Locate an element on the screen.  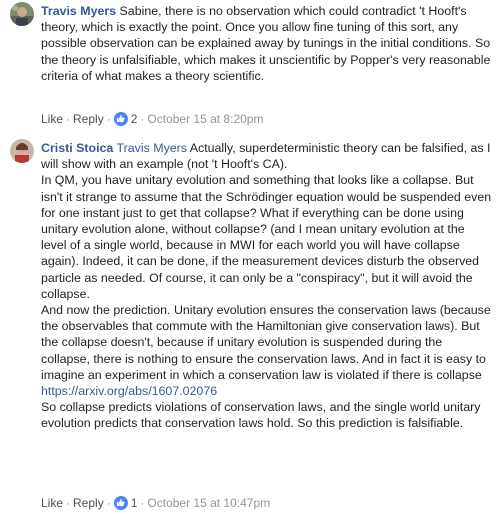
reaction-count: 1 is located at coordinates (125, 503).